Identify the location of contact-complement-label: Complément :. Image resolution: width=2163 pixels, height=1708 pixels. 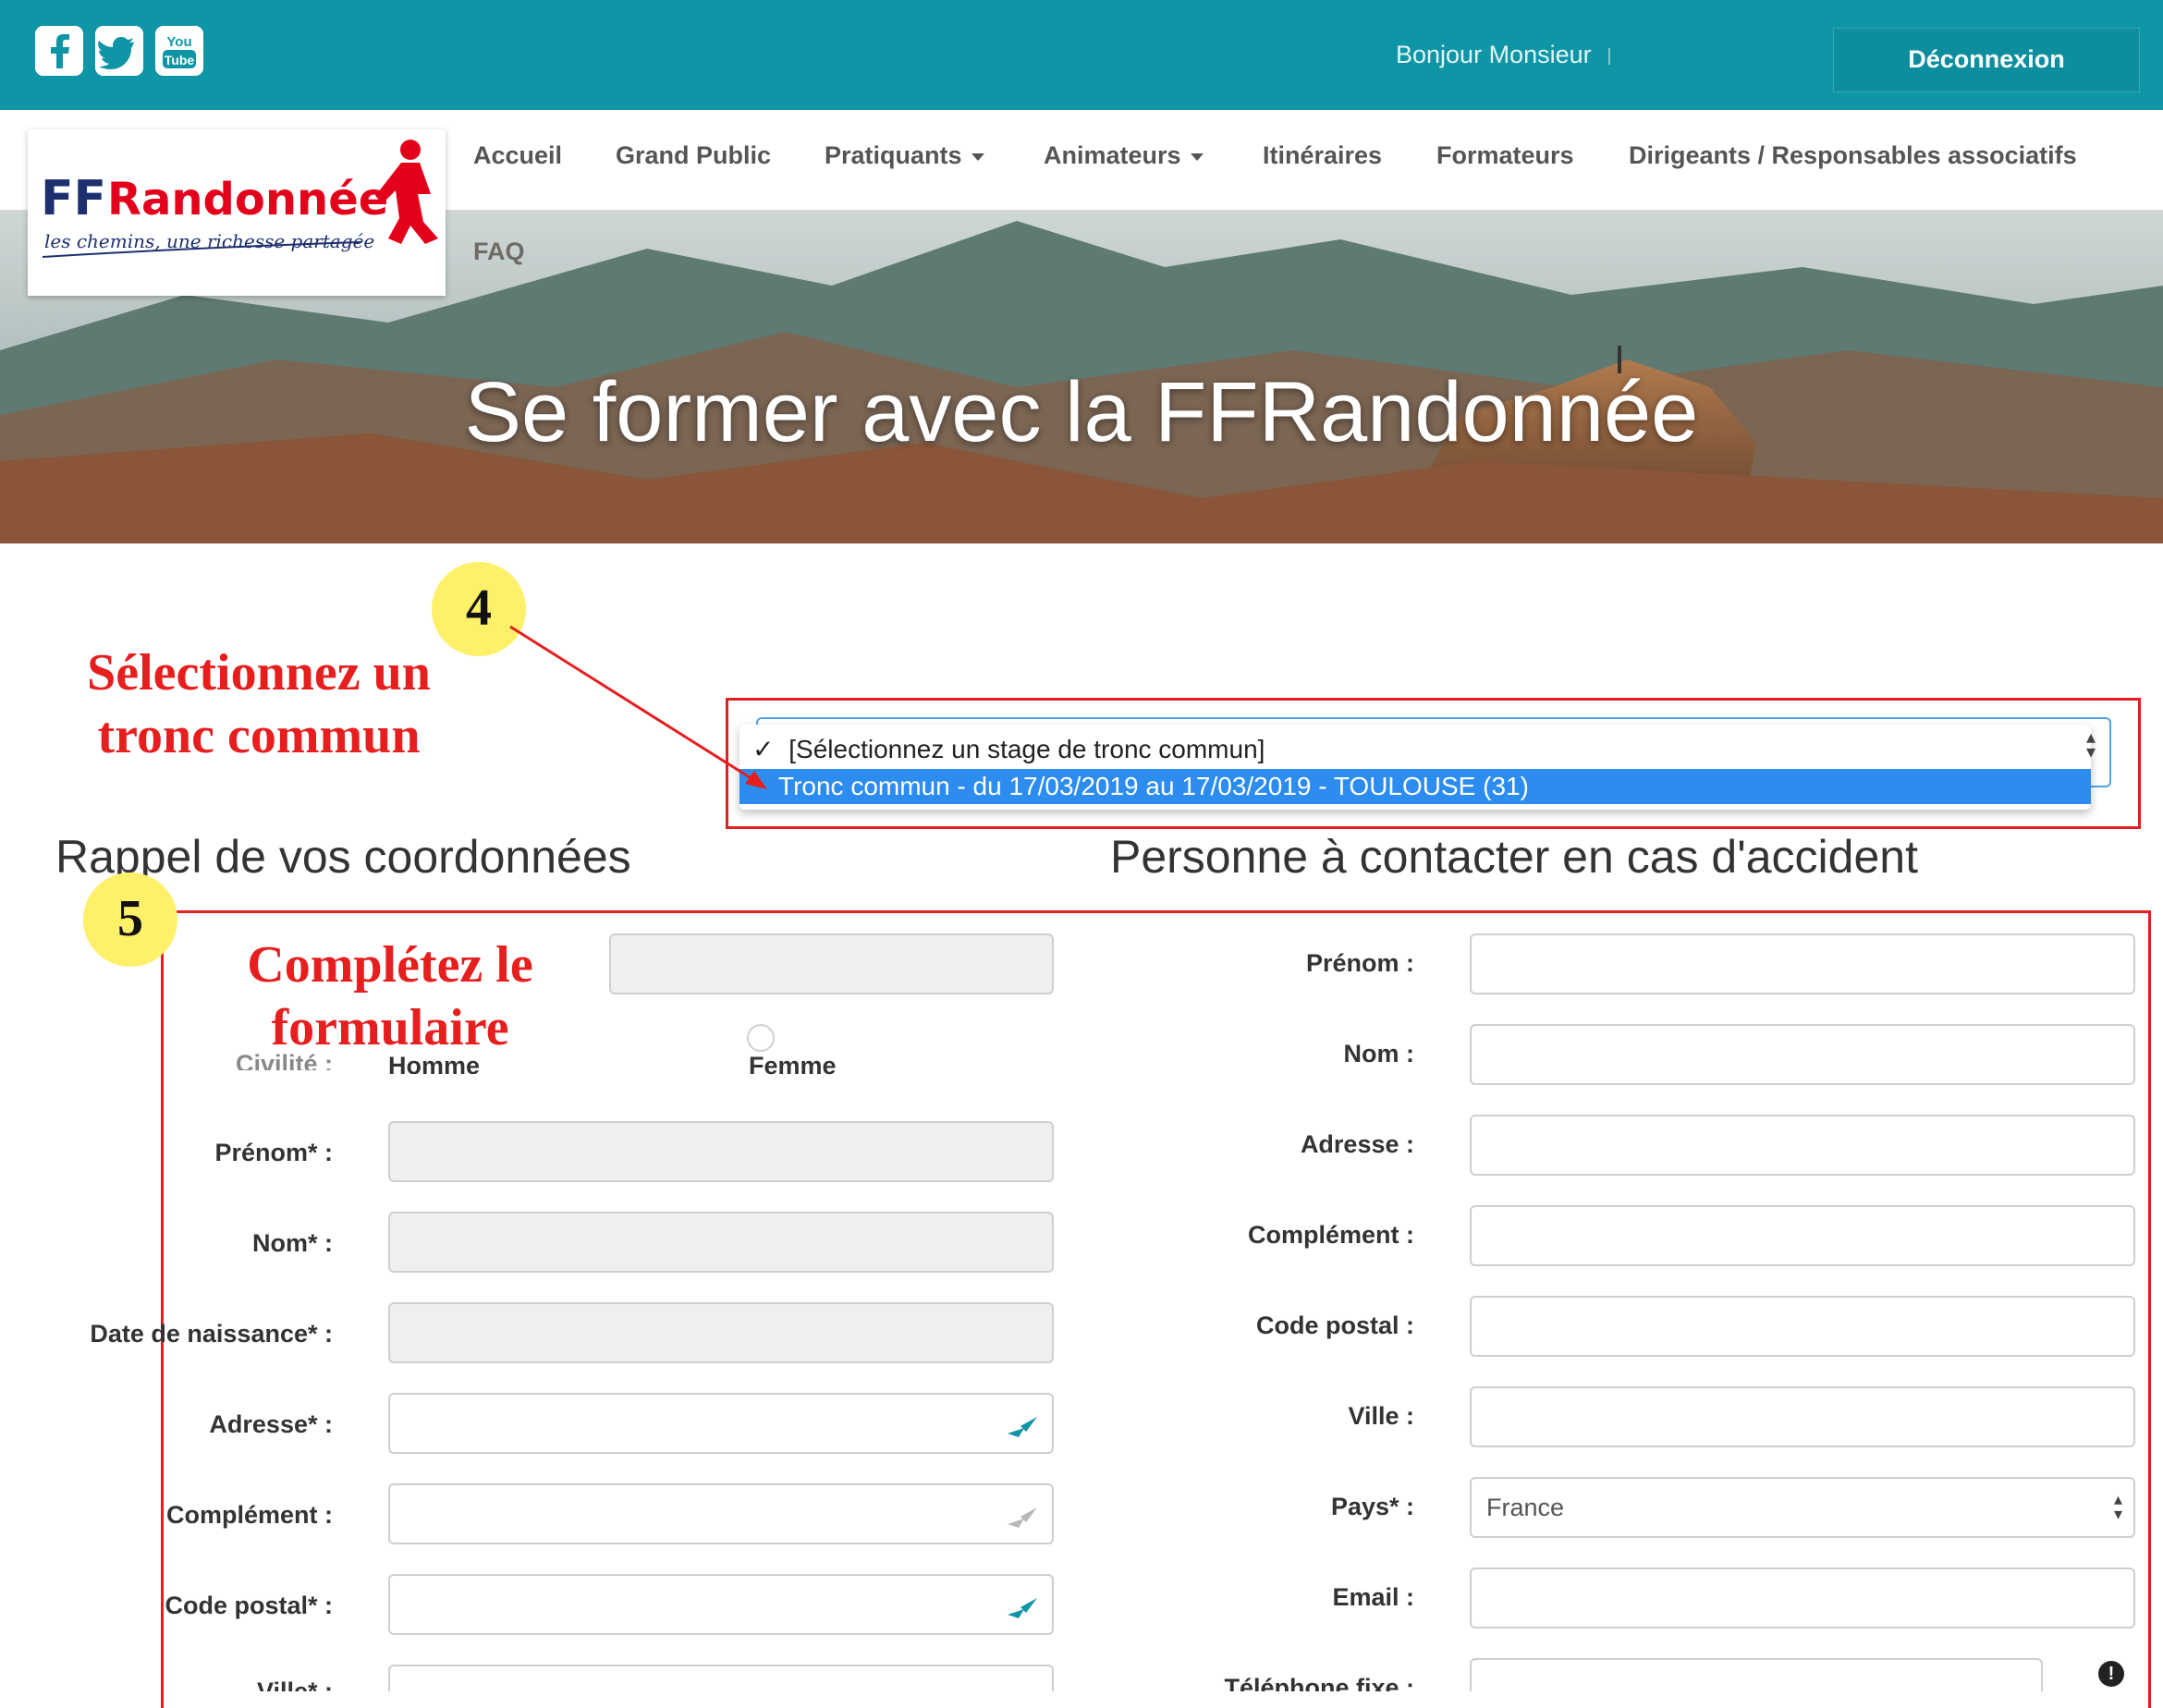
(1330, 1235).